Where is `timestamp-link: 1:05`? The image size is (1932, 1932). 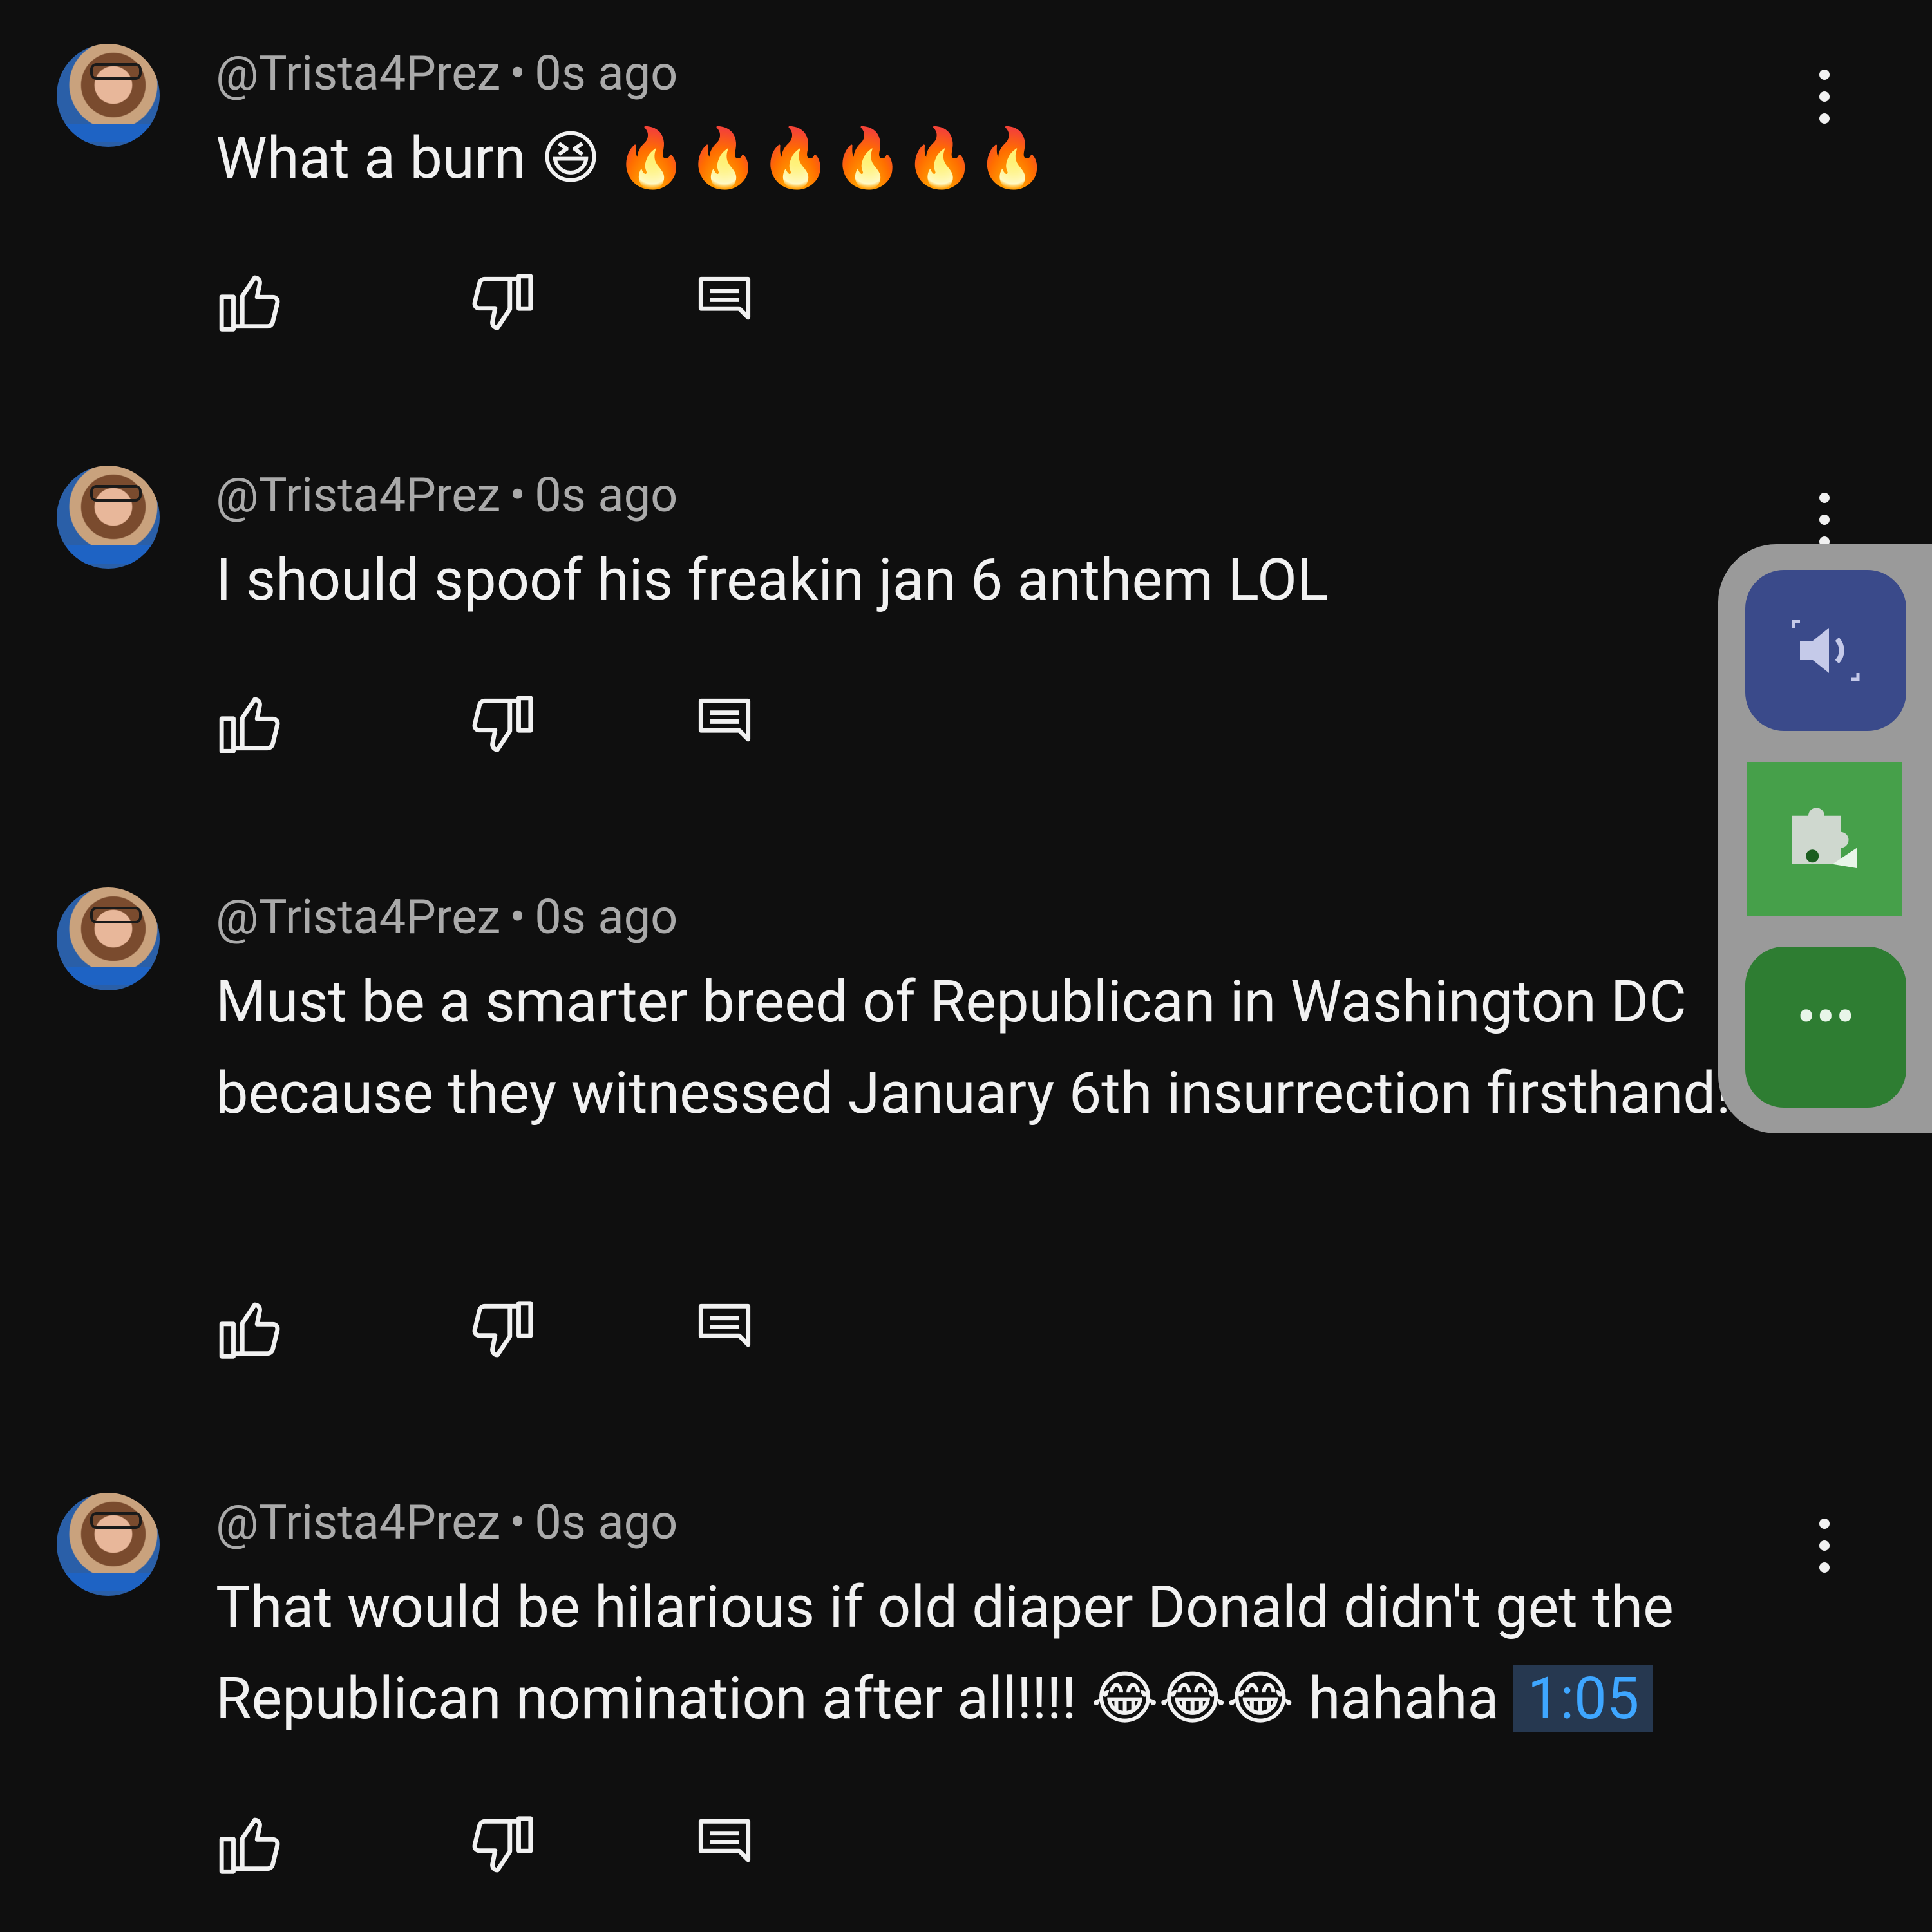
timestamp-link: 1:05 is located at coordinates (1583, 1698).